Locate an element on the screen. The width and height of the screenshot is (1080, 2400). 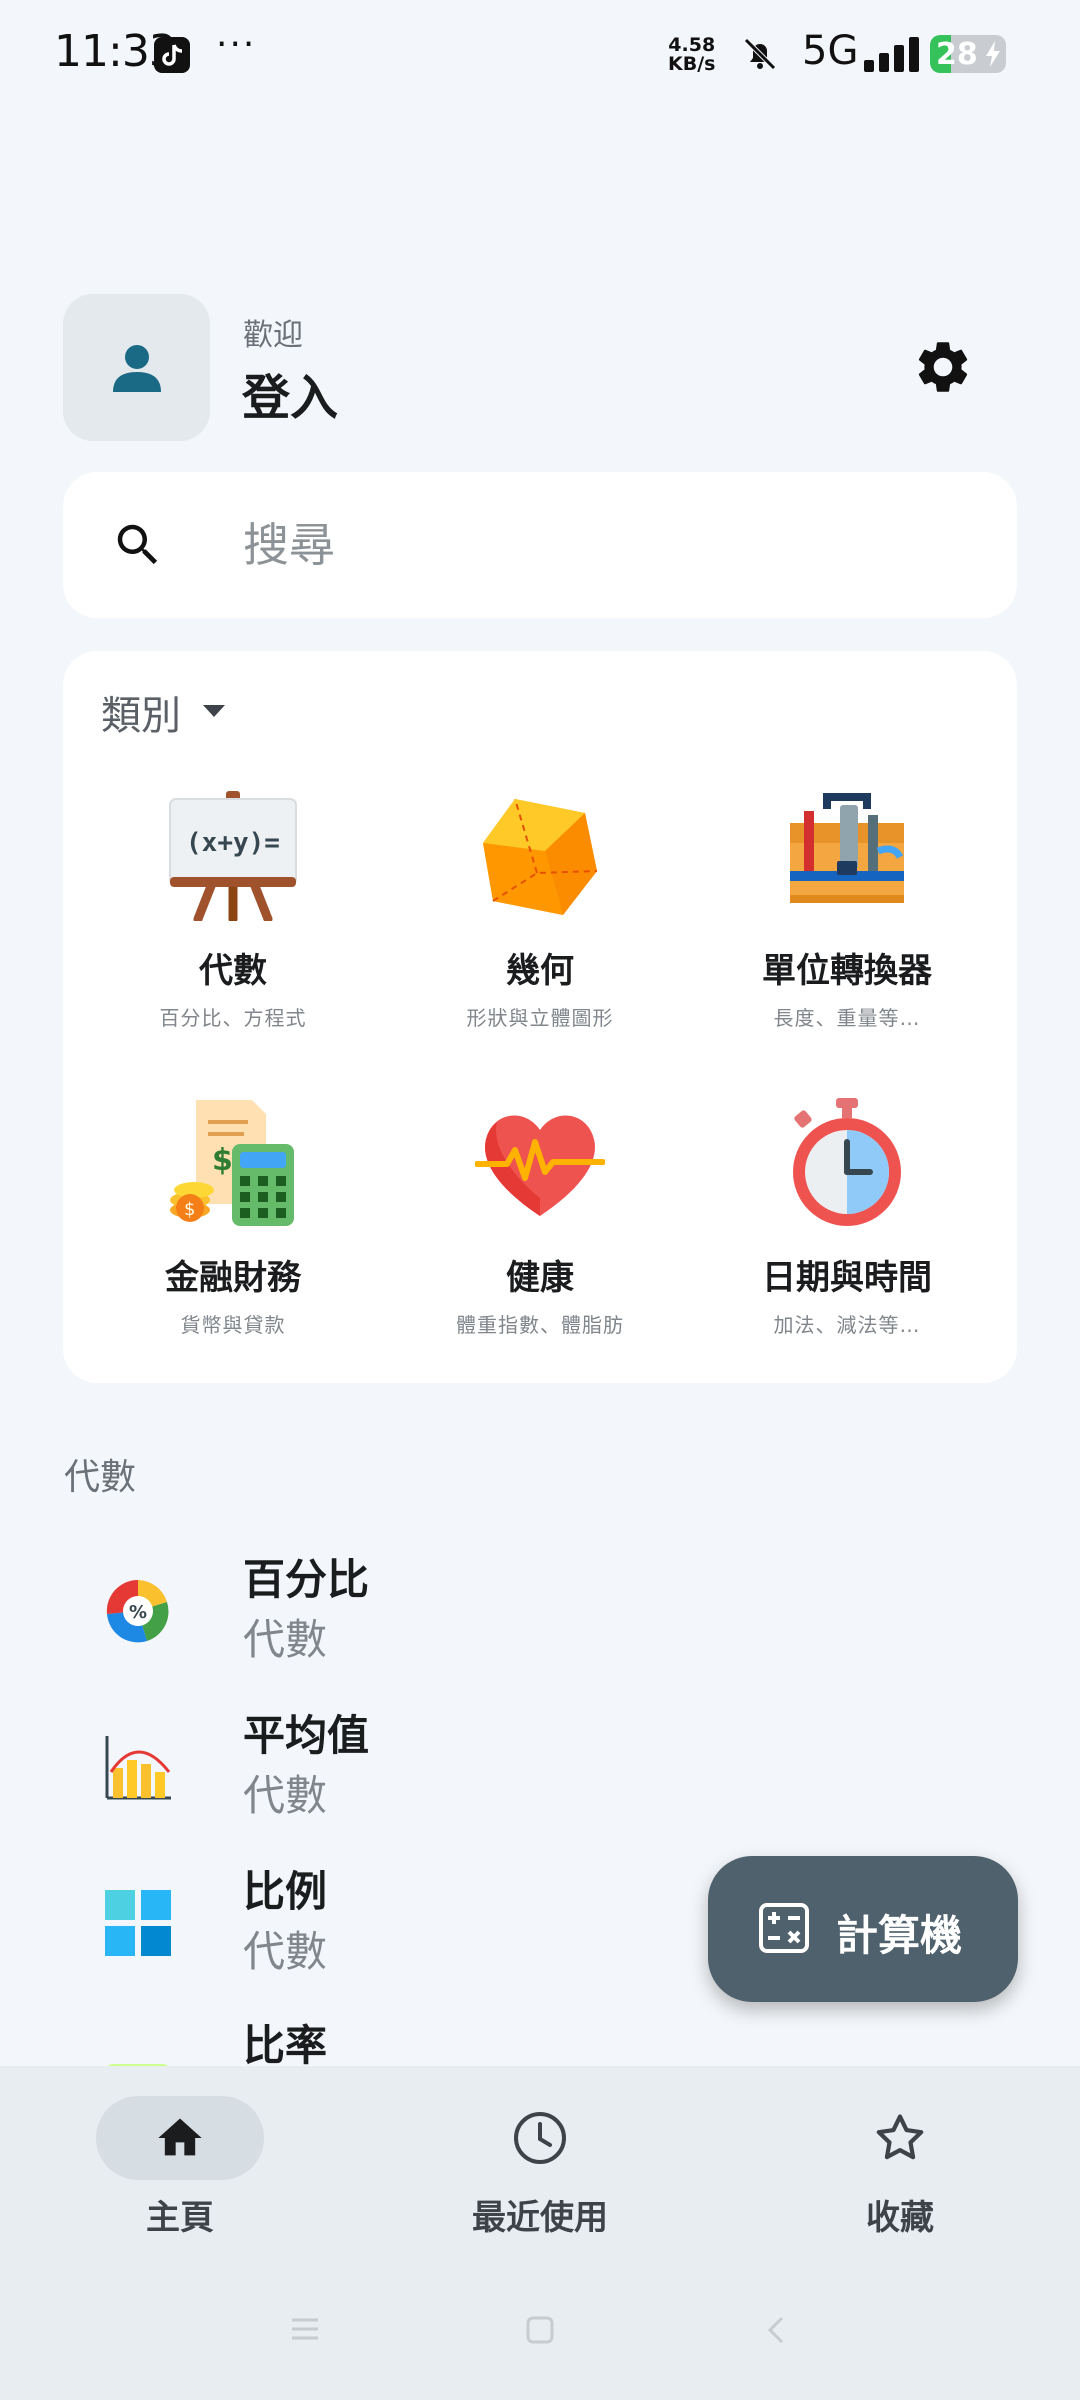
category-health: 健康 體重指數、體脂肪 is located at coordinates (540, 1238).